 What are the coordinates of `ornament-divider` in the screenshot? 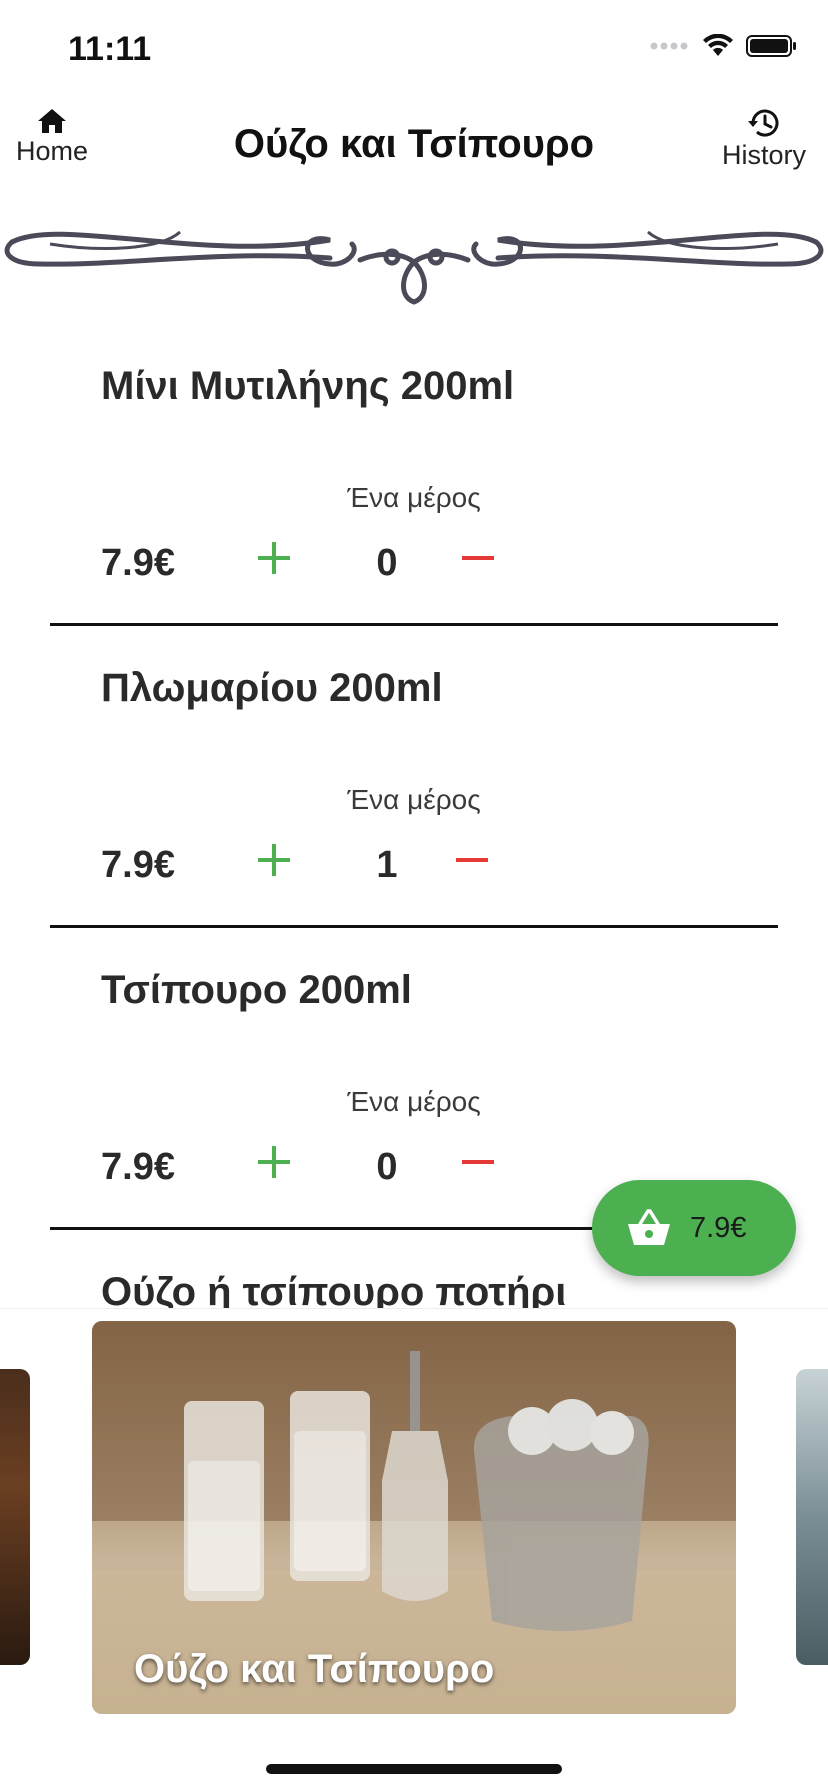 It's located at (414, 267).